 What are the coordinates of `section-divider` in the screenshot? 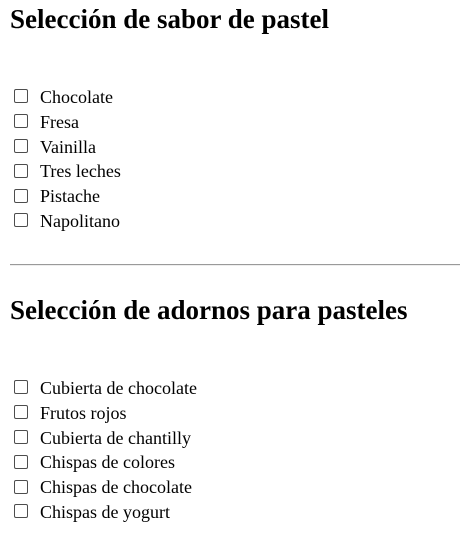 It's located at (235, 265).